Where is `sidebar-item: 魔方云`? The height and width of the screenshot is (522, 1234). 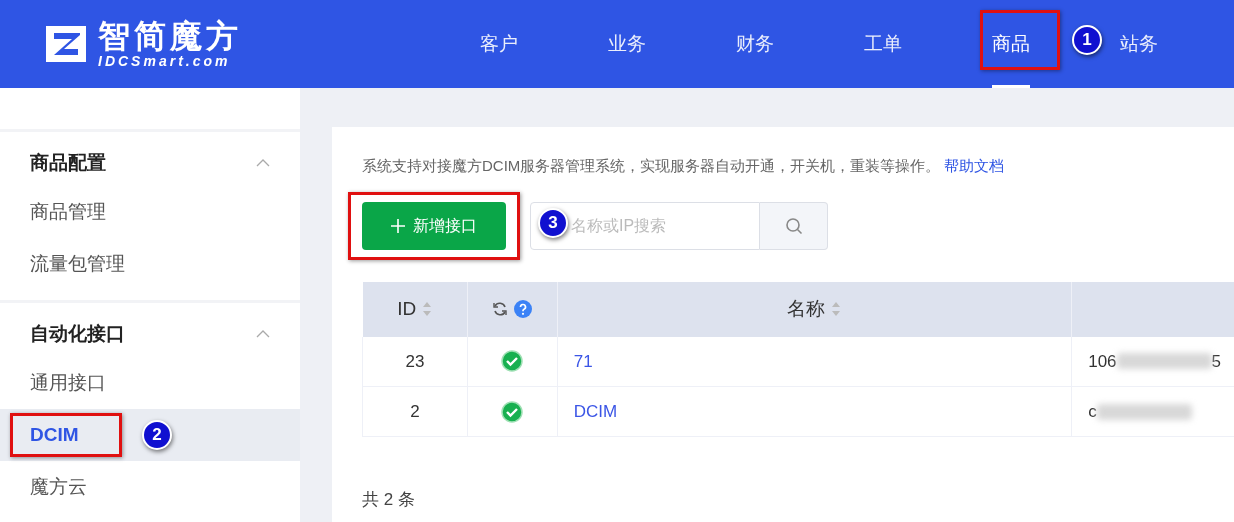
sidebar-item: 魔方云 is located at coordinates (150, 487).